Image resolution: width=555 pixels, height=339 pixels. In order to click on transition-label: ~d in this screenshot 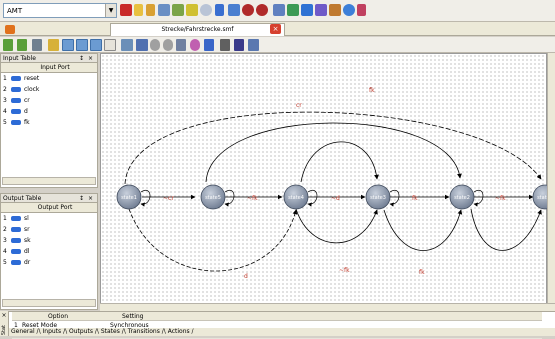, I will do `click(335, 198)`.